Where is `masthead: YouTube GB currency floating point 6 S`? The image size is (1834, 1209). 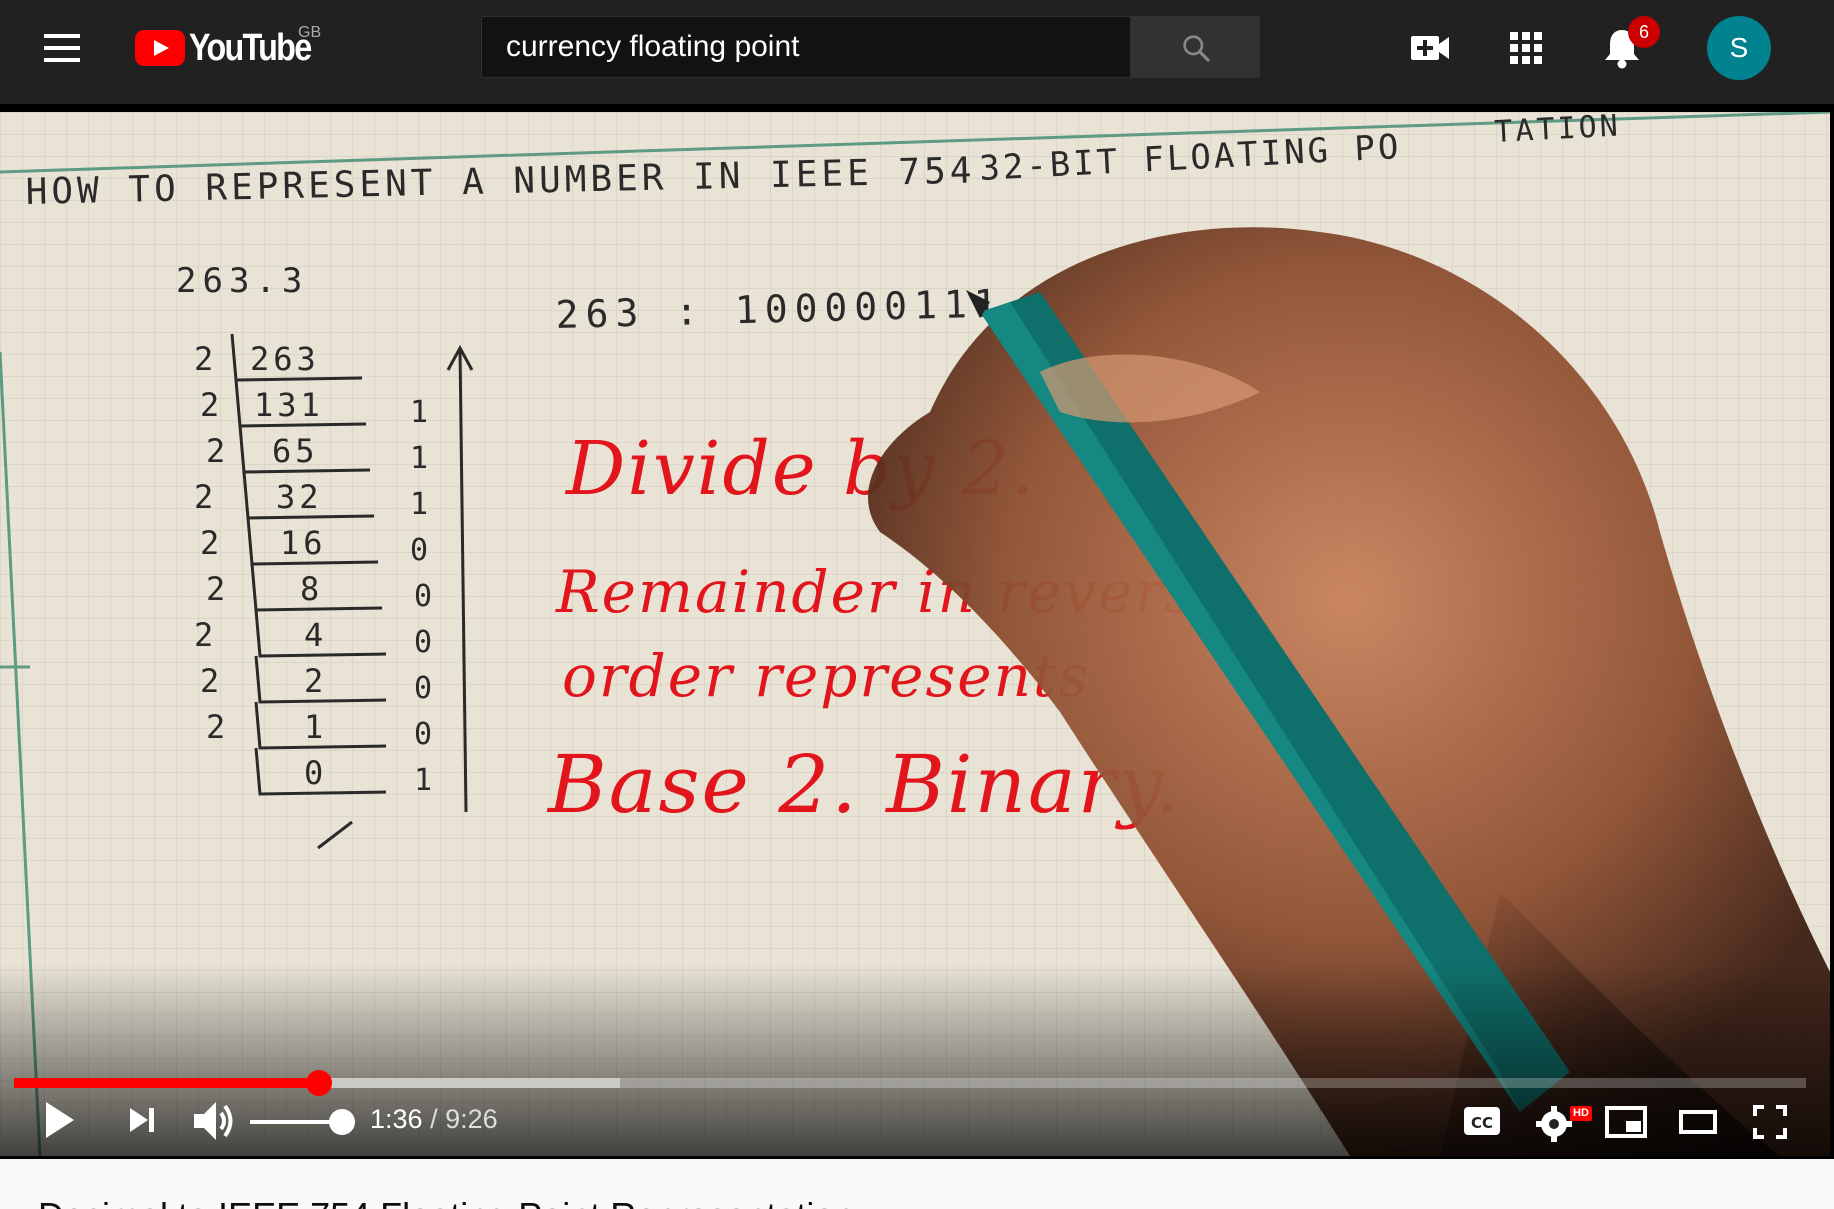 masthead: YouTube GB currency floating point 6 S is located at coordinates (917, 52).